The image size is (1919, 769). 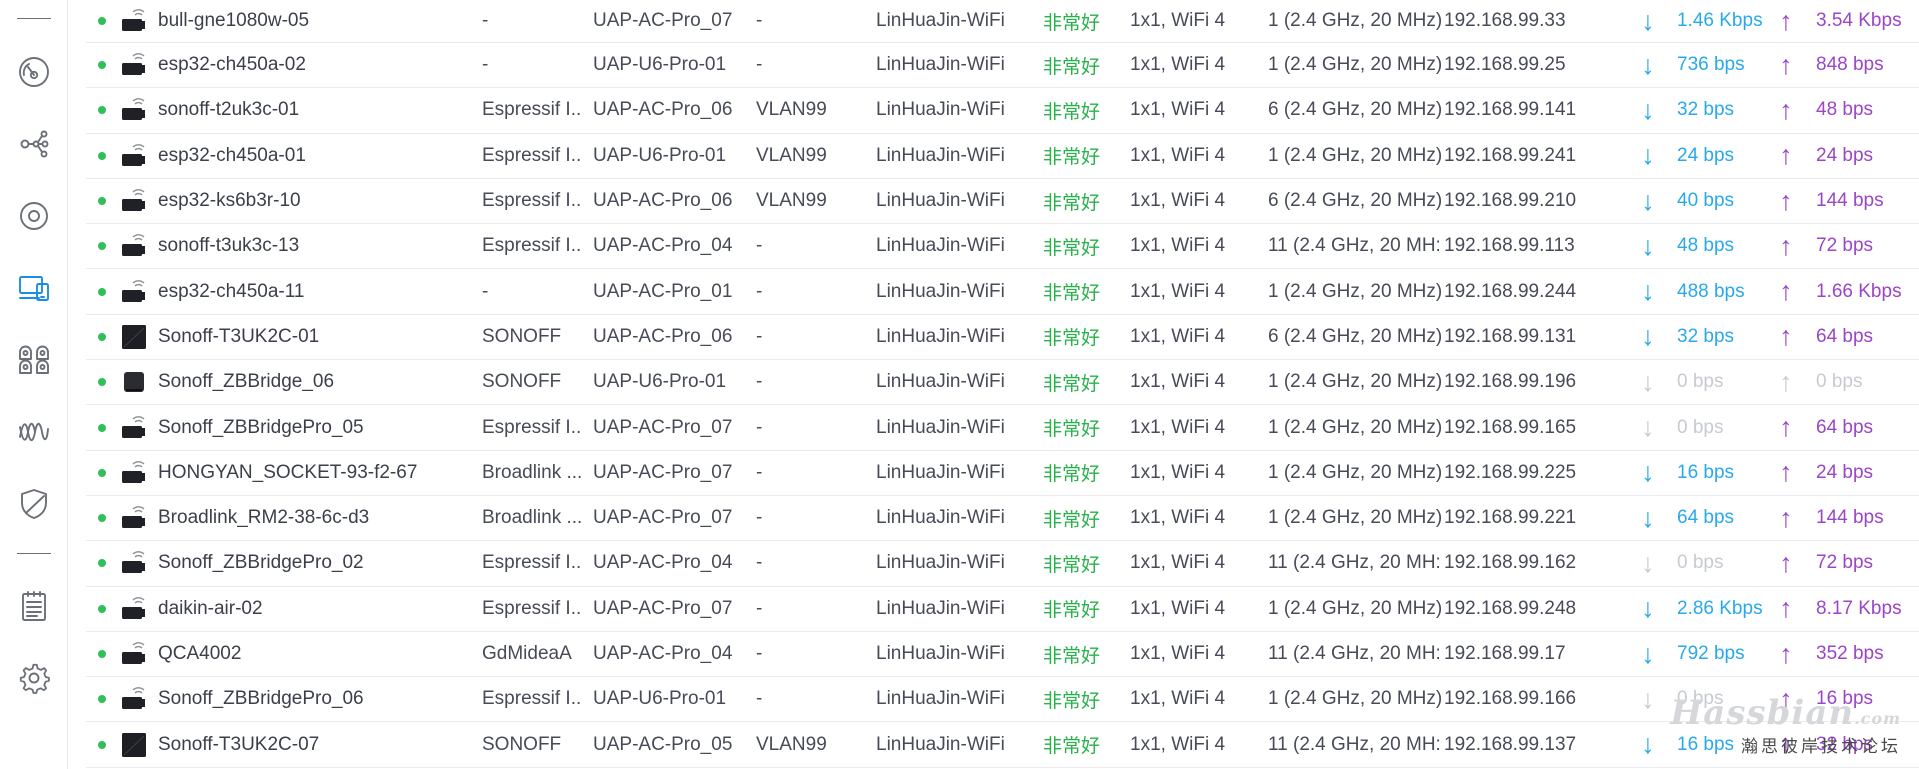 I want to click on nav-logs, so click(x=34, y=606).